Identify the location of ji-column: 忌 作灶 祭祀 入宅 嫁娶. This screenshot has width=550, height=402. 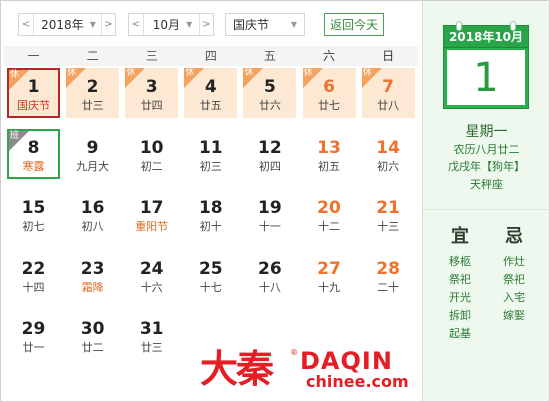
(514, 275).